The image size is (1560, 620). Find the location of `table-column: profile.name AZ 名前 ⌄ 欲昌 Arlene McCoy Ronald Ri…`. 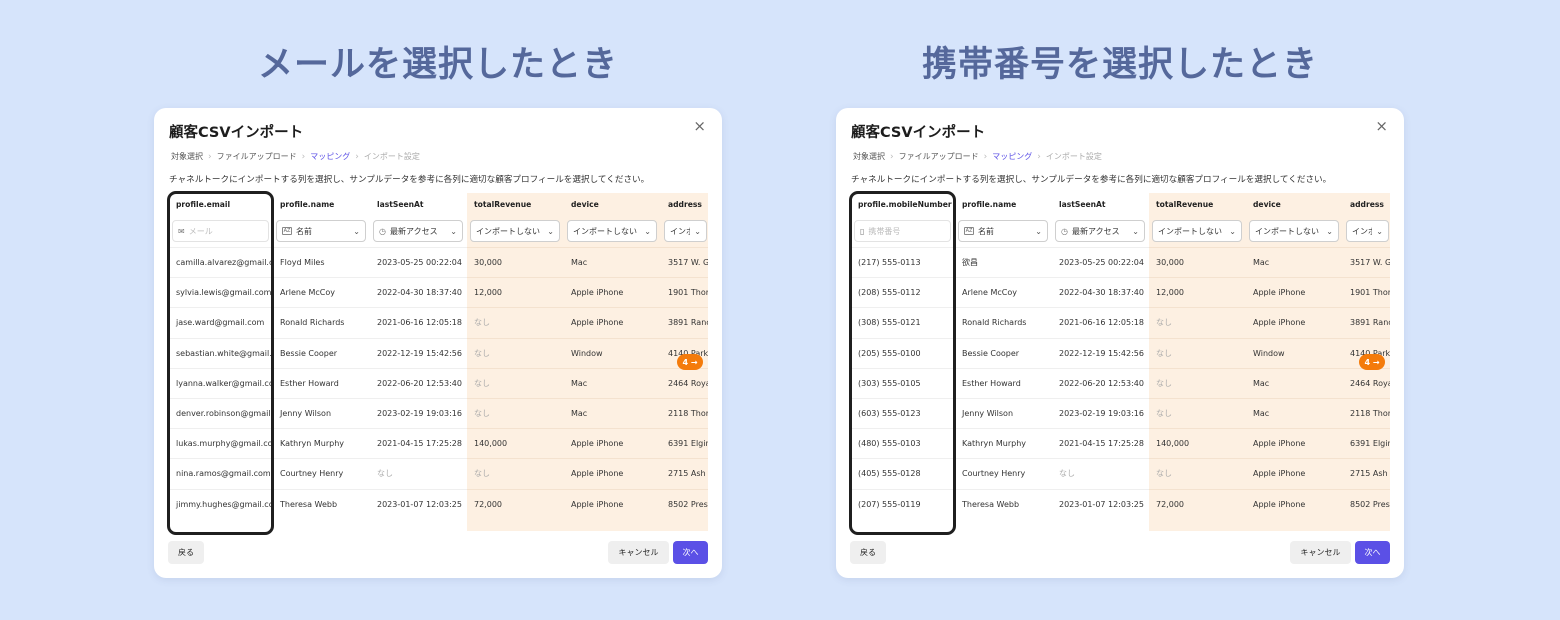

table-column: profile.name AZ 名前 ⌄ 欲昌 Arlene McCoy Ronald Ri… is located at coordinates (1003, 362).